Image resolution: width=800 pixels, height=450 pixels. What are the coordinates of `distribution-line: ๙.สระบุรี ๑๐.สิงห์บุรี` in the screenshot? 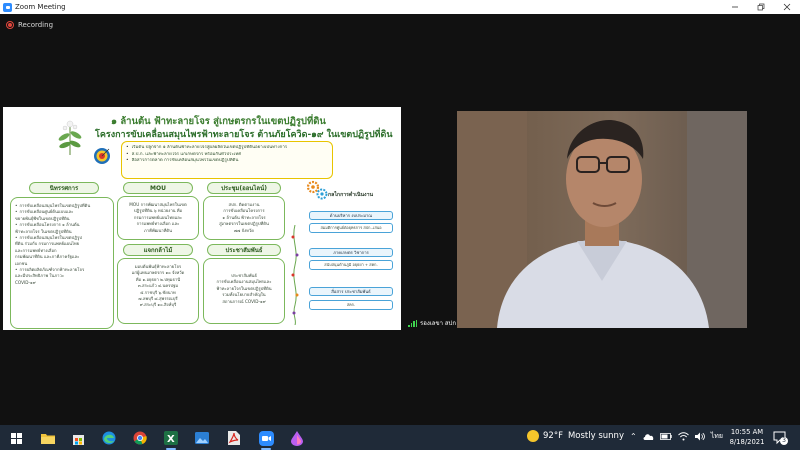 It's located at (158, 305).